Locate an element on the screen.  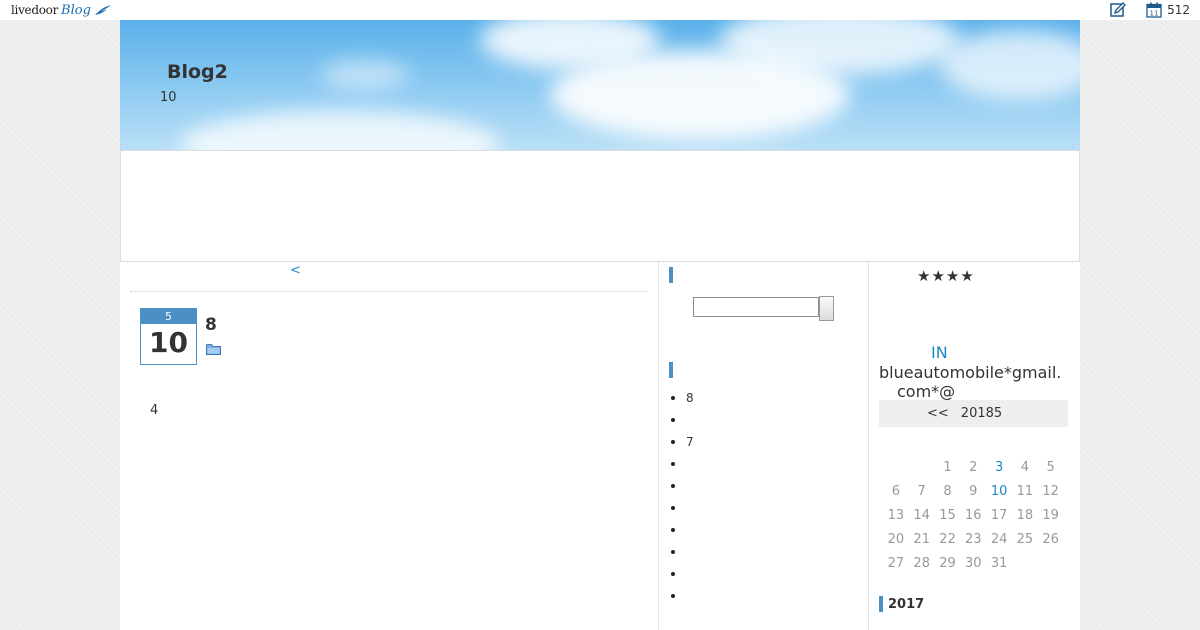
calendar-day: 21 is located at coordinates (921, 539).